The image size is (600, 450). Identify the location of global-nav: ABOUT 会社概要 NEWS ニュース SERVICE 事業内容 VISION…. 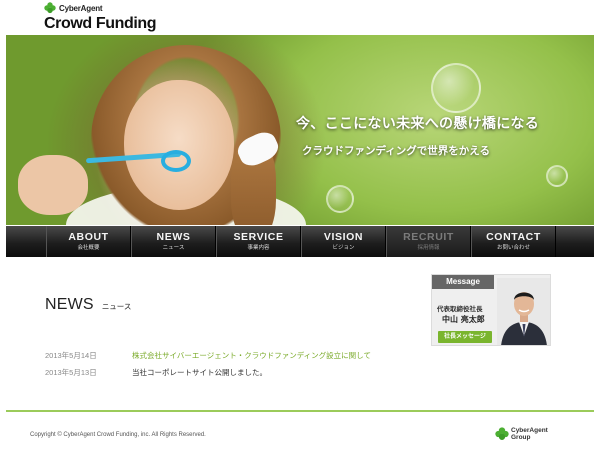
(300, 241).